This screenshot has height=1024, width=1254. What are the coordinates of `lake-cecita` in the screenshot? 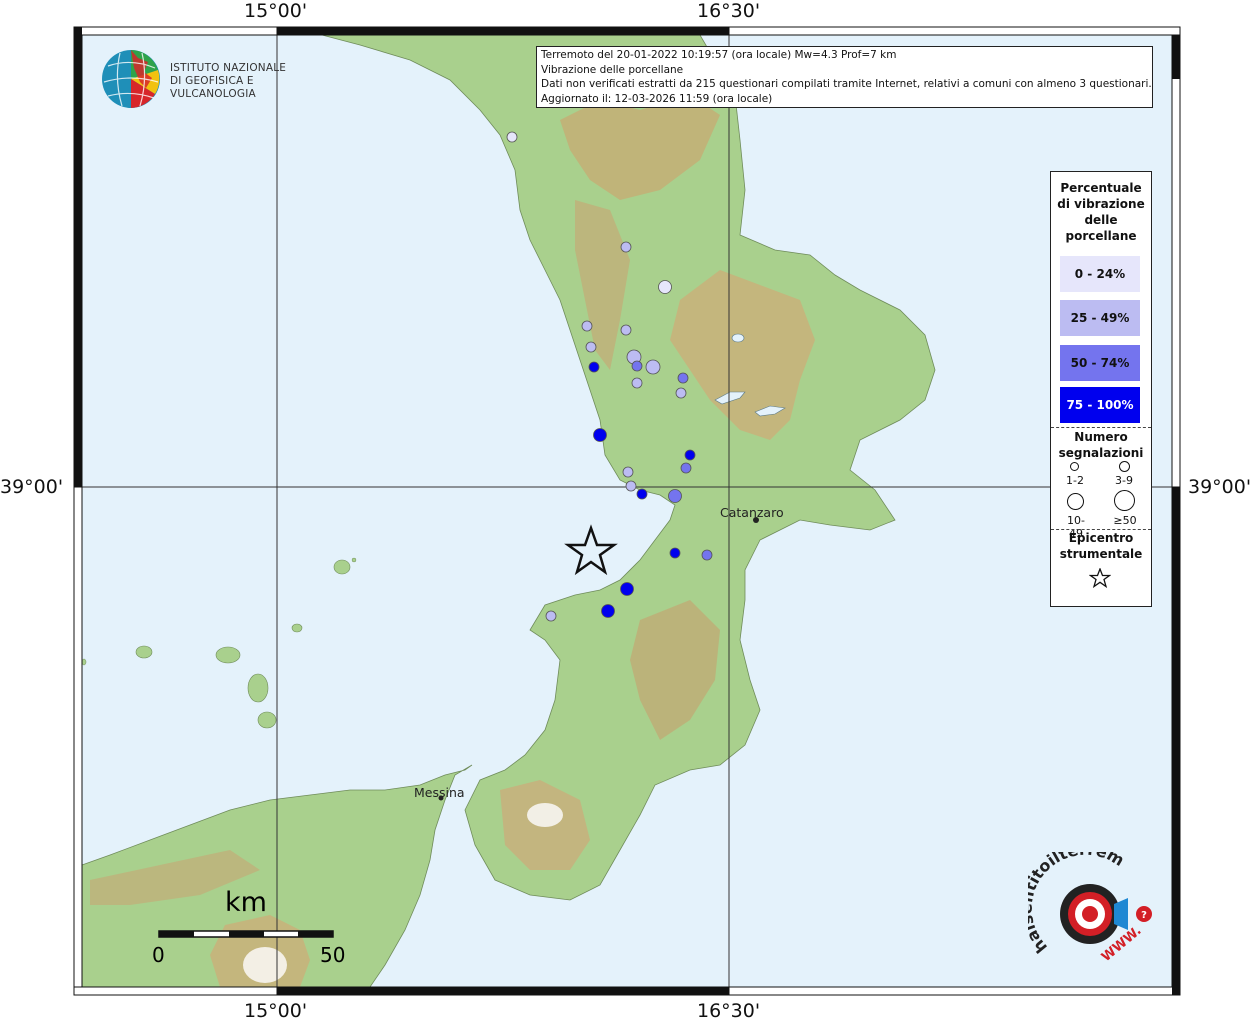 It's located at (738, 338).